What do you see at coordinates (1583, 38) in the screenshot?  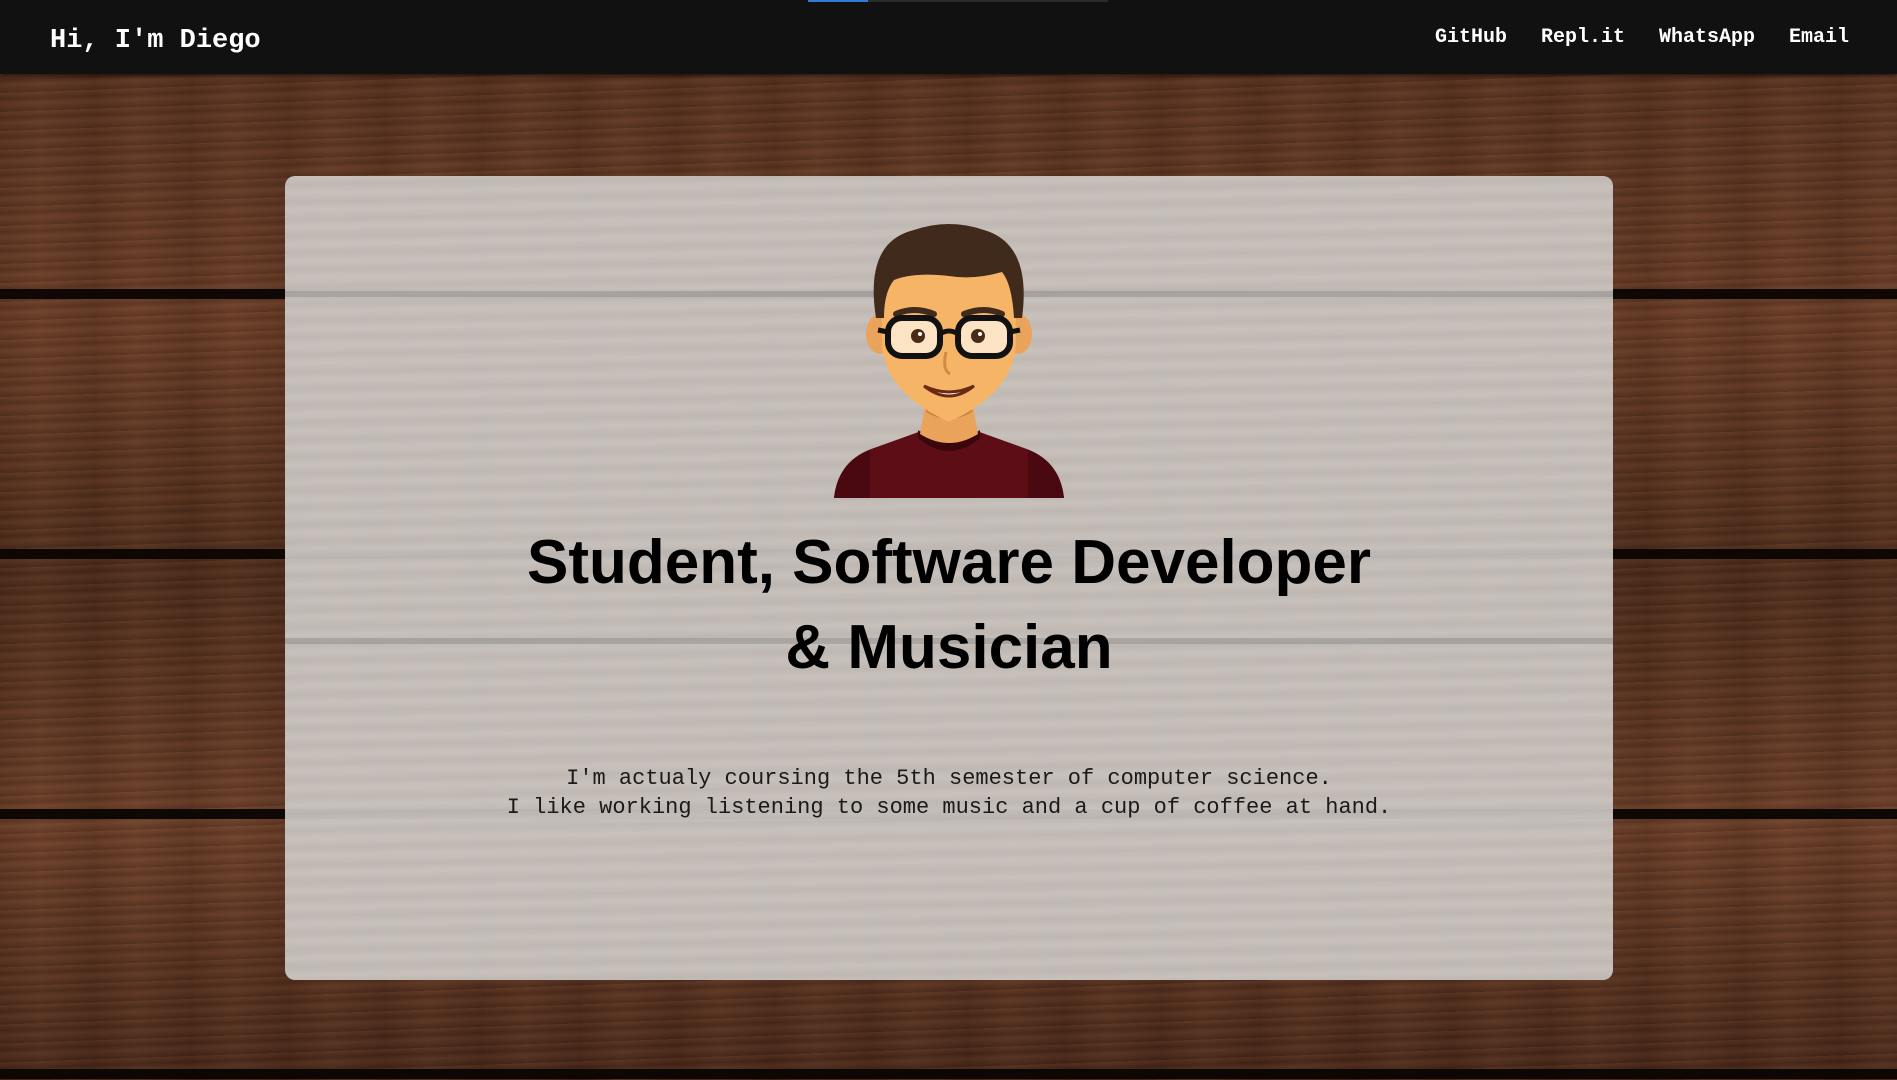 I see `nav-link-replit: Repl.it` at bounding box center [1583, 38].